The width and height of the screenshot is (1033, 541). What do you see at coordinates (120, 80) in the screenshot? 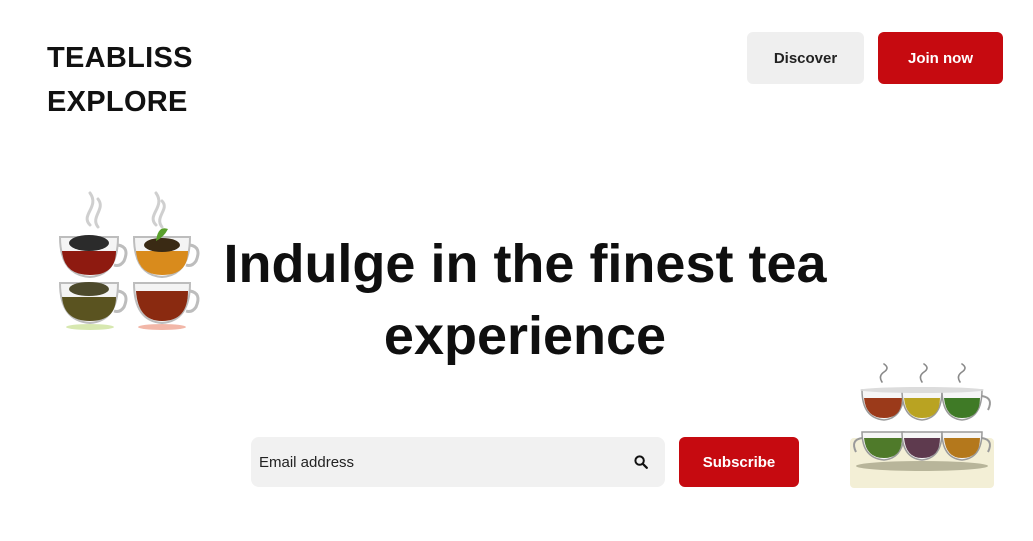
I see `brand-logo: TEABLISS EXPLORE` at bounding box center [120, 80].